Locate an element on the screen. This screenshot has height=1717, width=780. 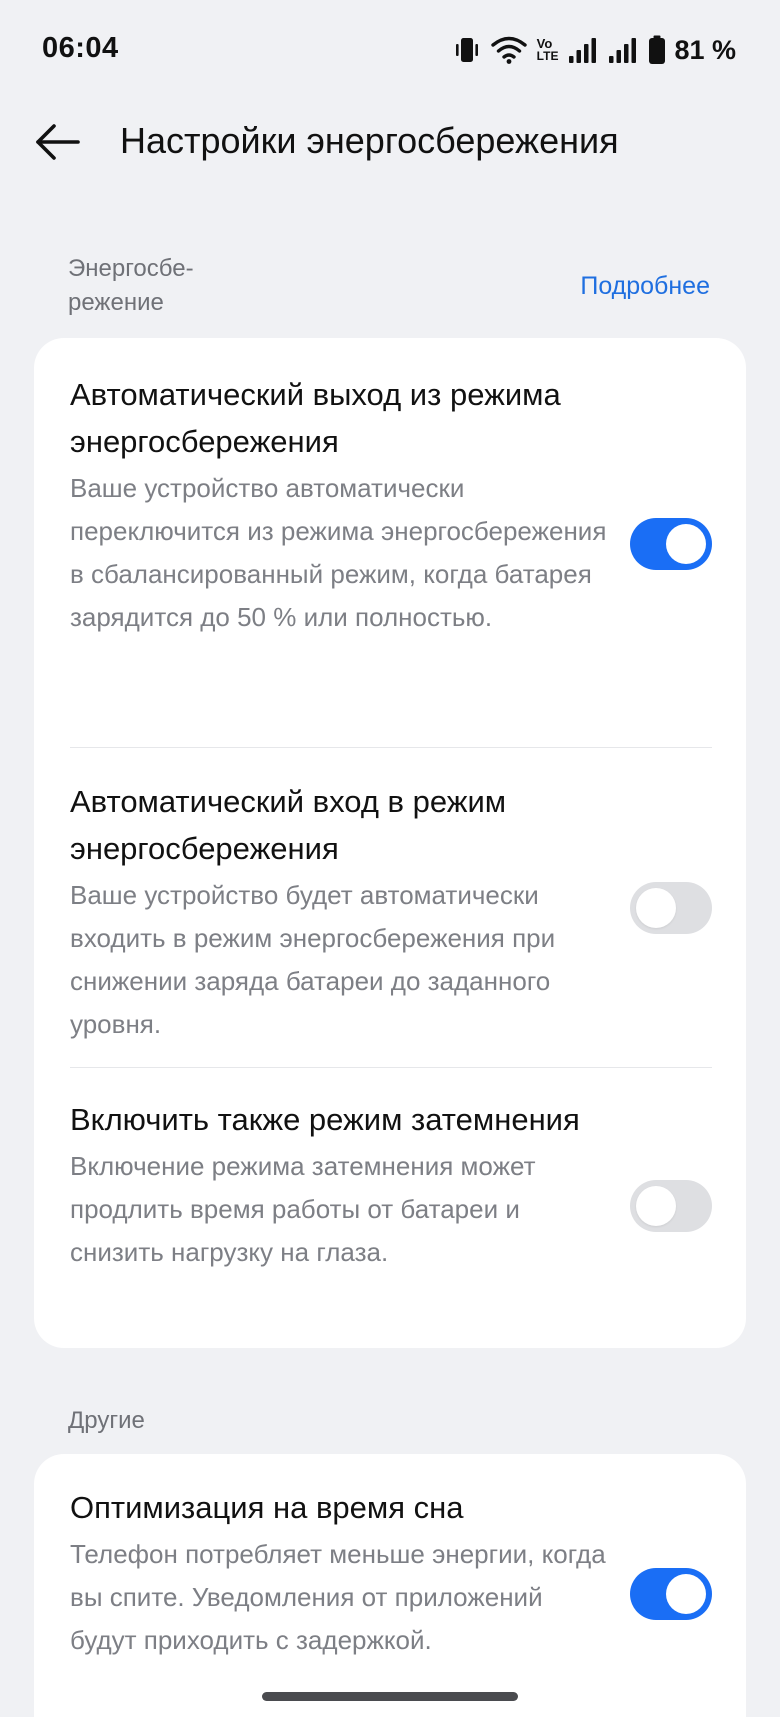
status-time: 06:04 is located at coordinates (80, 48).